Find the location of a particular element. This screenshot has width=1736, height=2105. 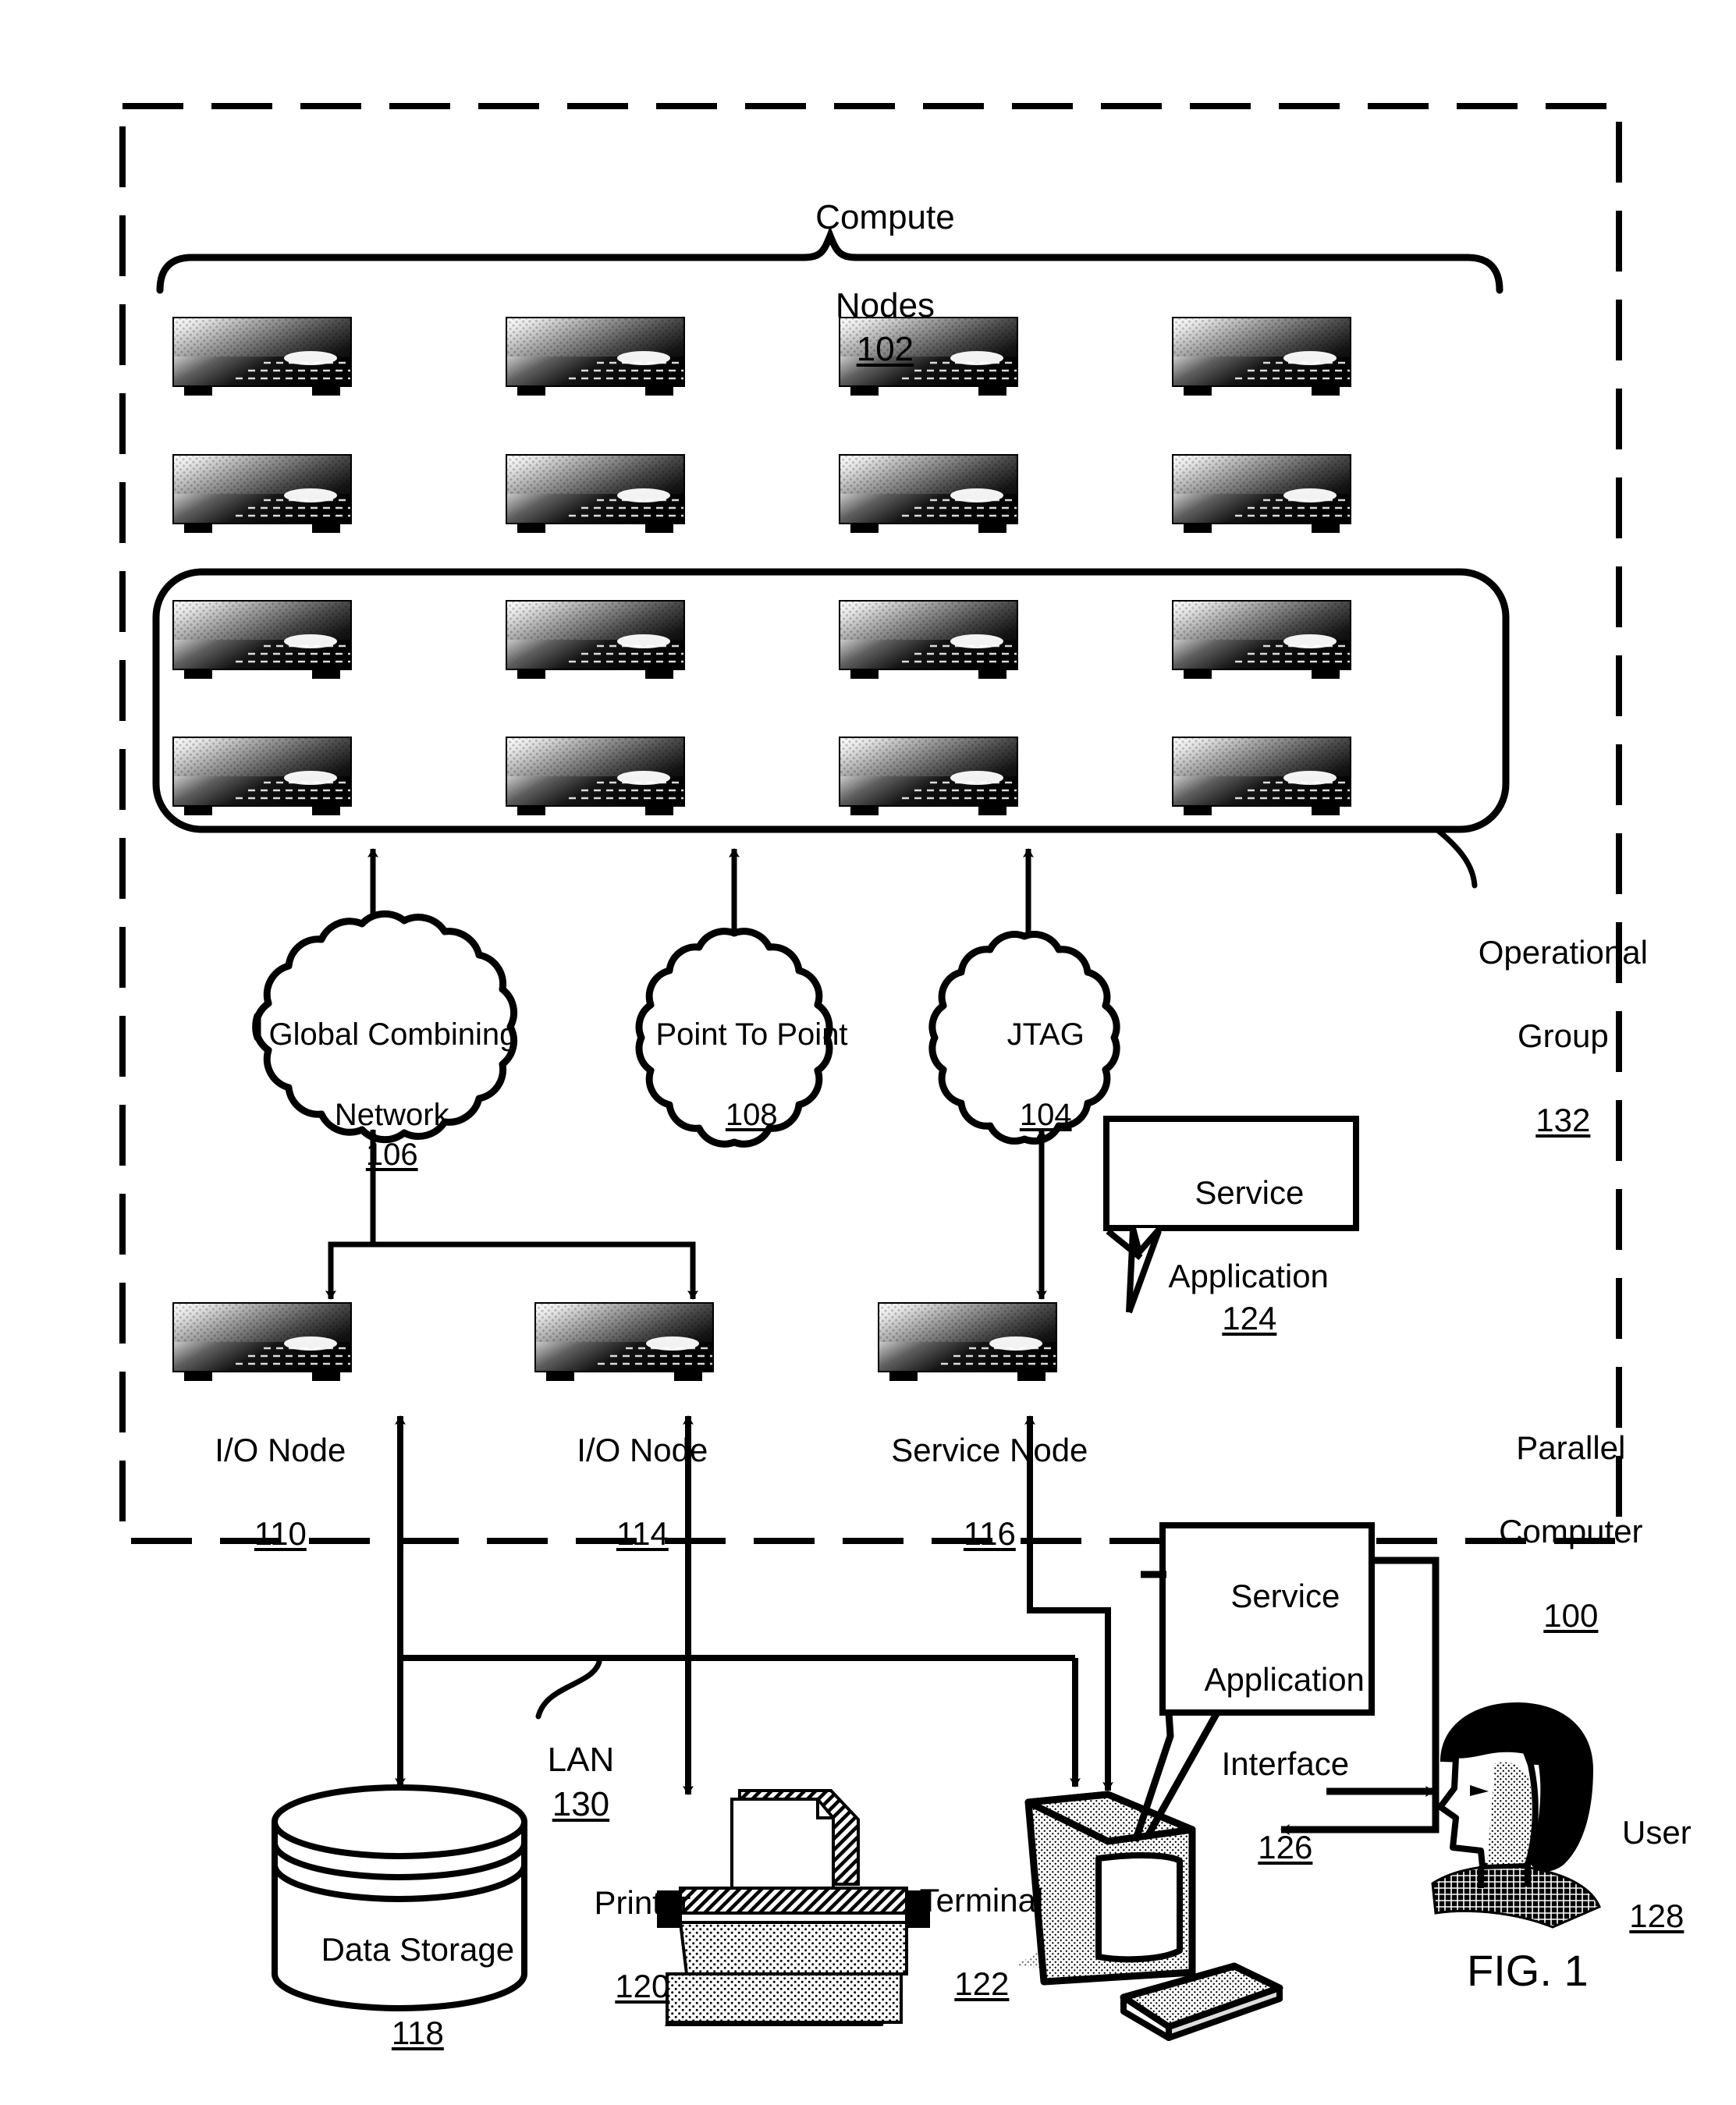

printer-icon is located at coordinates (793, 1907).